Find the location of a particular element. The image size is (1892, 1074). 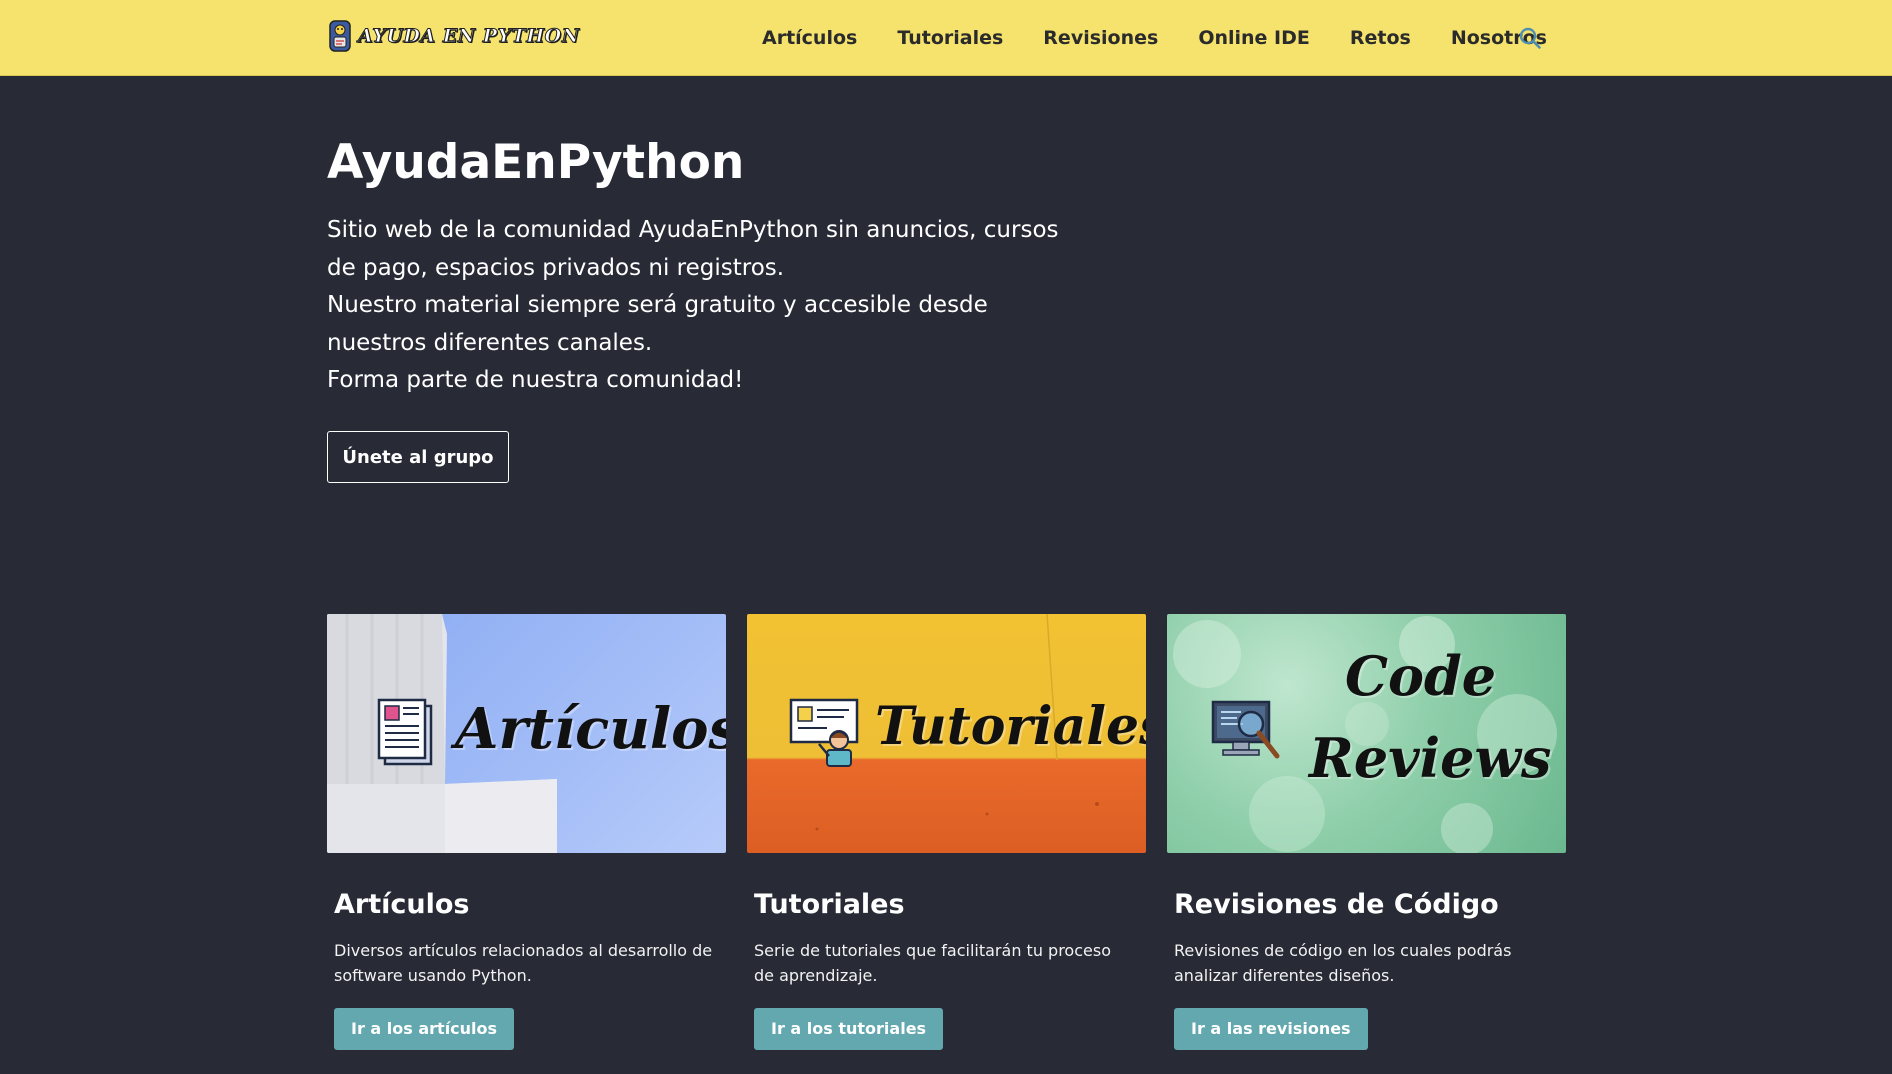

go-to-tutorials-button: Ir a los tutoriales is located at coordinates (849, 1029).